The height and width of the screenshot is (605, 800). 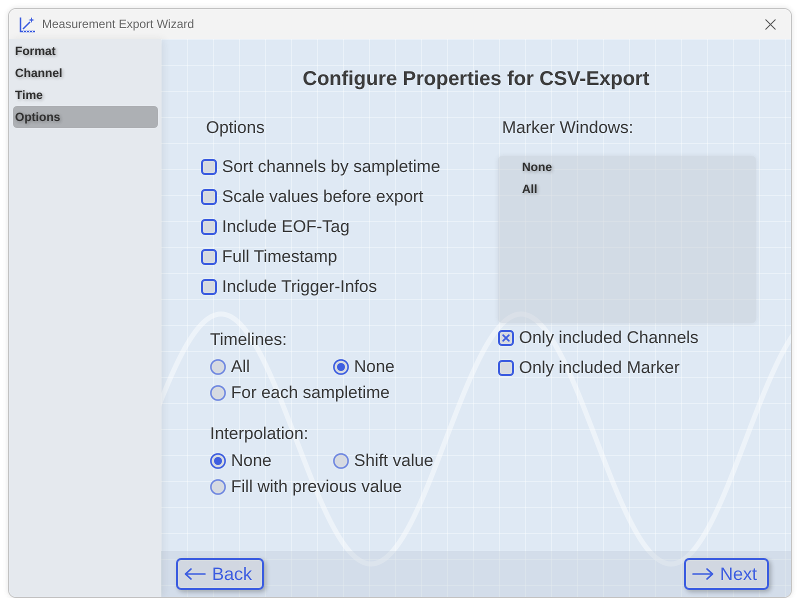 I want to click on checkbox-label: Full Timestamp, so click(x=280, y=257).